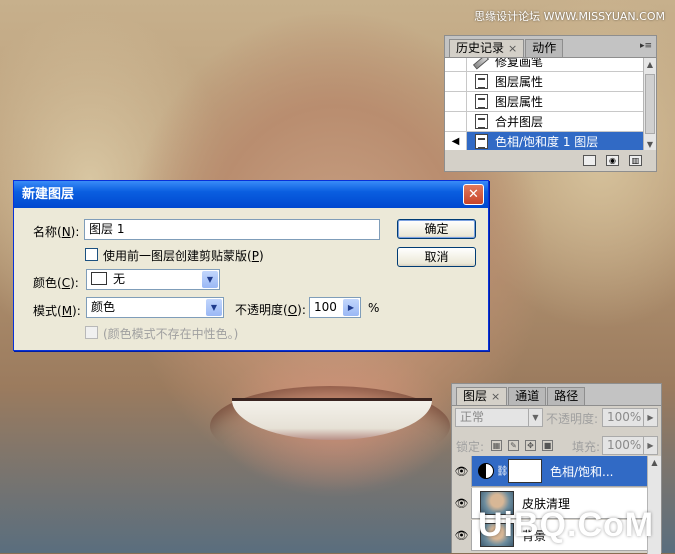 The width and height of the screenshot is (675, 554). I want to click on clip-accel-key: P, so click(255, 256).